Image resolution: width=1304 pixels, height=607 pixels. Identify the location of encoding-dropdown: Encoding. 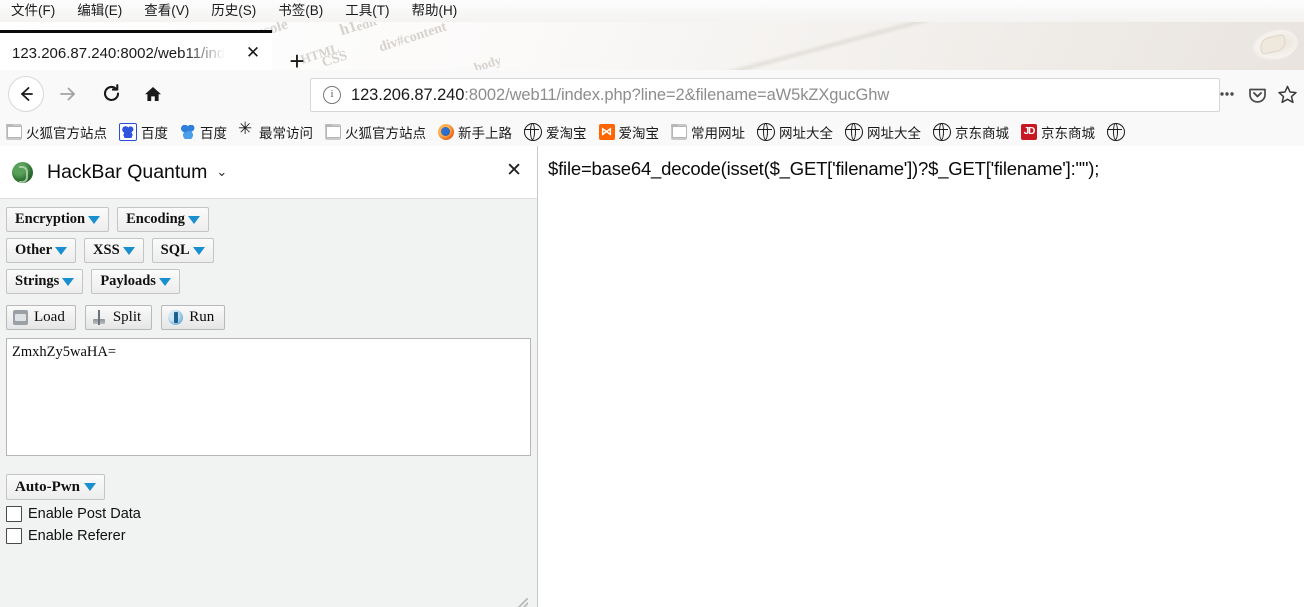
(163, 219).